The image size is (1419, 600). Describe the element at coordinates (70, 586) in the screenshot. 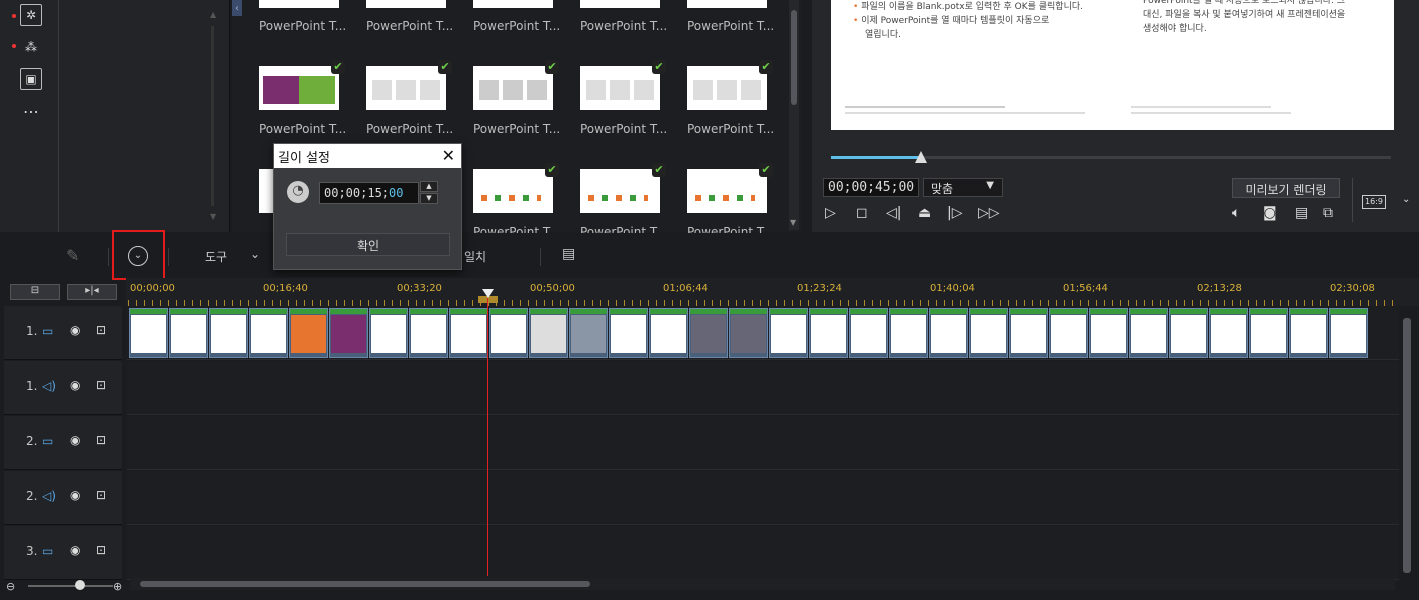

I see `zoom-slider` at that location.